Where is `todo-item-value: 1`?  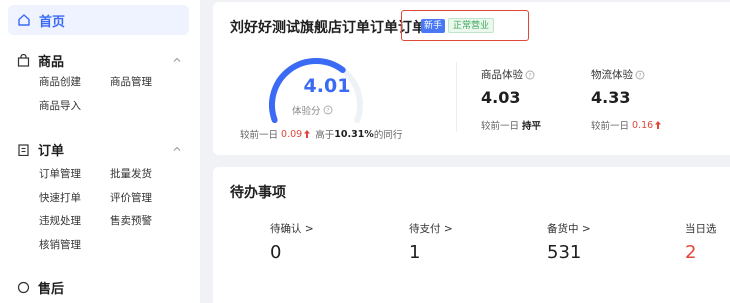
todo-item-value: 1 is located at coordinates (414, 252).